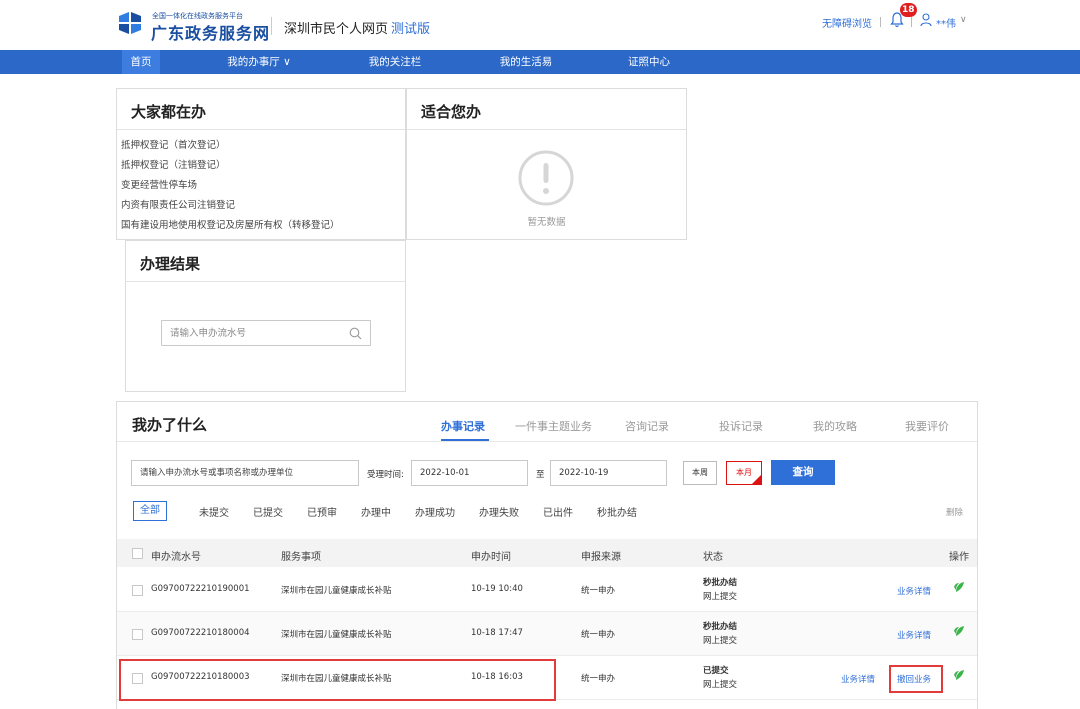 Image resolution: width=1080 pixels, height=709 pixels. Describe the element at coordinates (553, 426) in the screenshot. I see `tab-one-thing: 一件事主题业务` at that location.